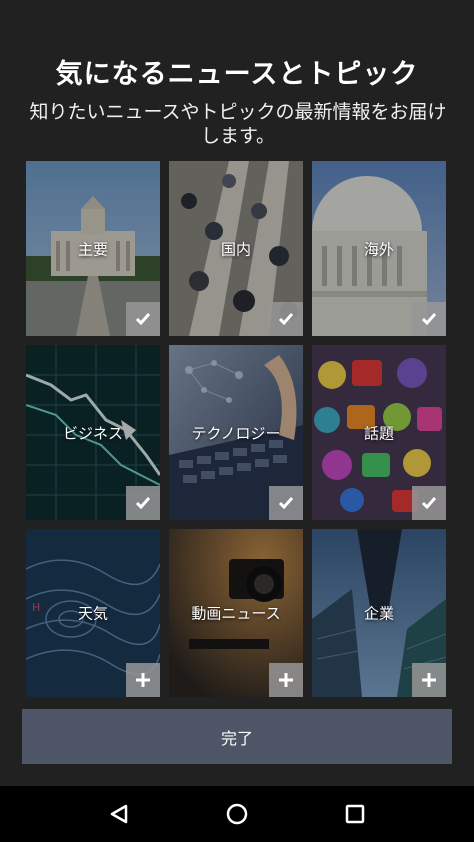  Describe the element at coordinates (237, 74) in the screenshot. I see `page-title: 気になるニュースとトピック` at that location.